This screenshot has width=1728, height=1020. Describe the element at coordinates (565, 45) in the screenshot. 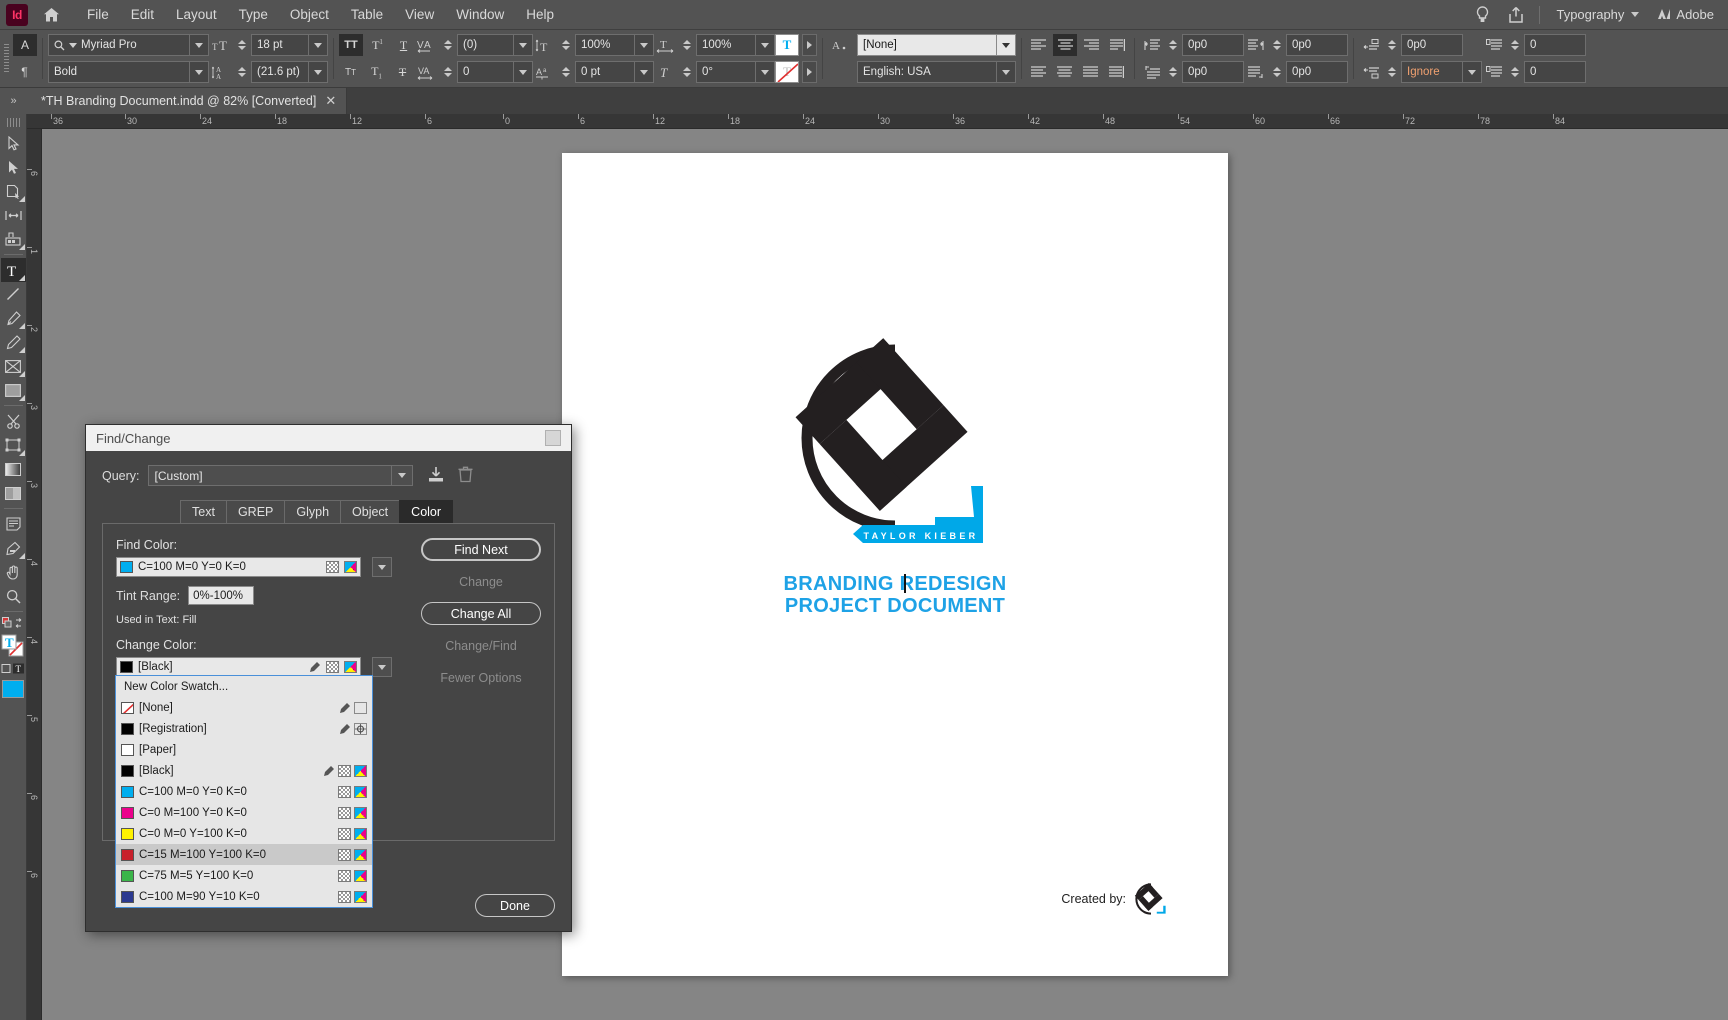

I see `vertical-scale-stepper` at that location.